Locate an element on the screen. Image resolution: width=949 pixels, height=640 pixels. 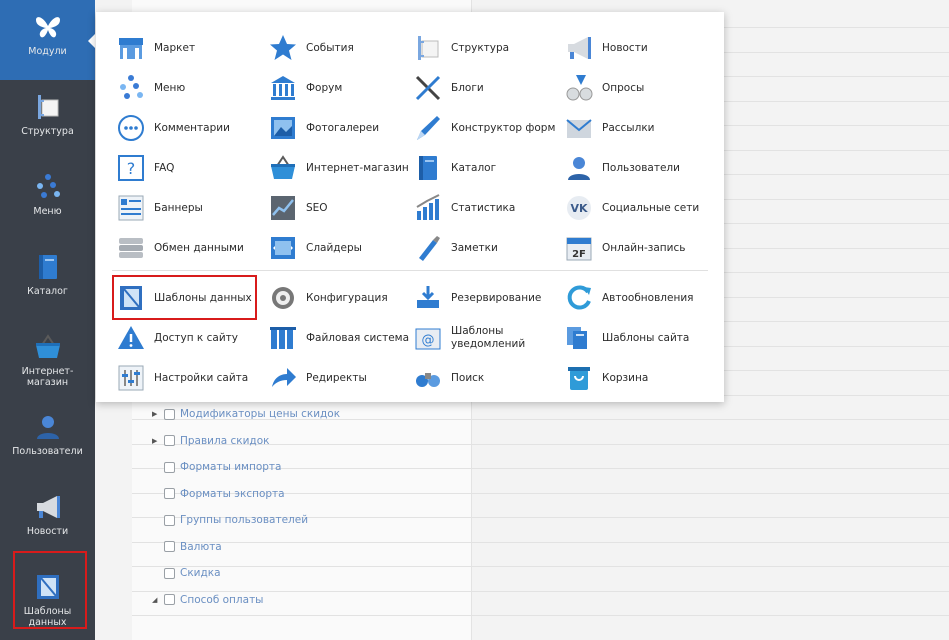
module-label: Конструктор форм is located at coordinates (503, 127).